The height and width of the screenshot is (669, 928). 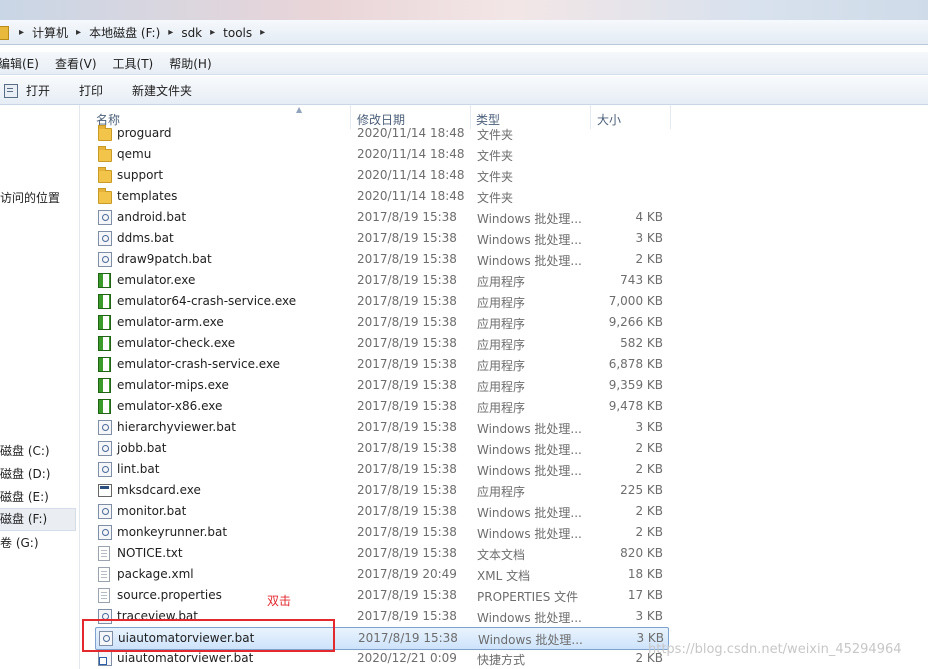 I want to click on watermark: https://blog.csdn.net/weixin_45294964, so click(x=775, y=649).